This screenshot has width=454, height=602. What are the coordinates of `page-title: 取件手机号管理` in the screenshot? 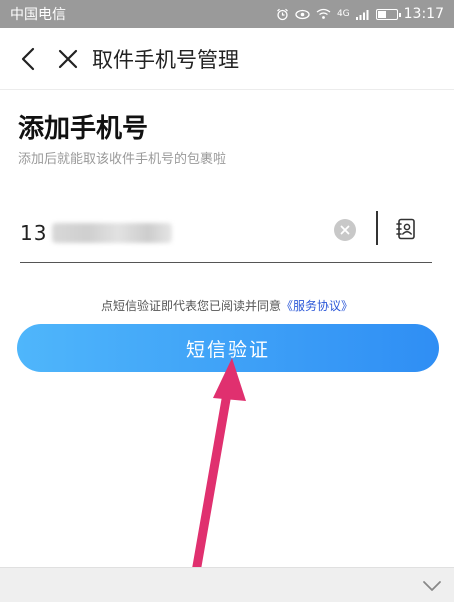 It's located at (165, 59).